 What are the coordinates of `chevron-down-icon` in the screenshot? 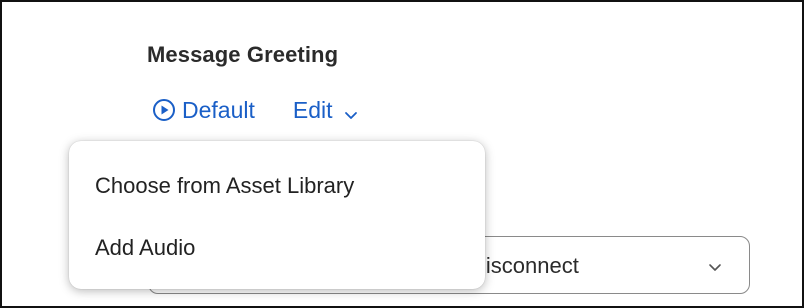 It's located at (351, 110).